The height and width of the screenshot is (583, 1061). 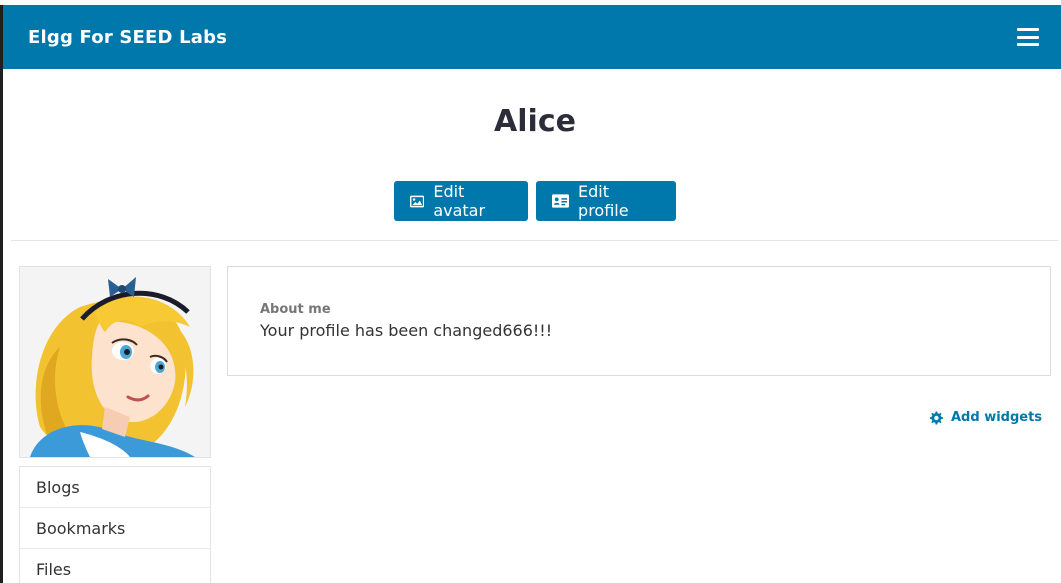 I want to click on avatar, so click(x=115, y=362).